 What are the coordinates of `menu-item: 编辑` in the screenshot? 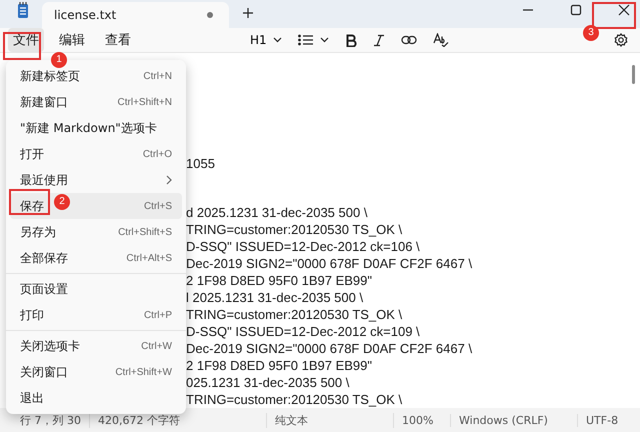 It's located at (72, 40).